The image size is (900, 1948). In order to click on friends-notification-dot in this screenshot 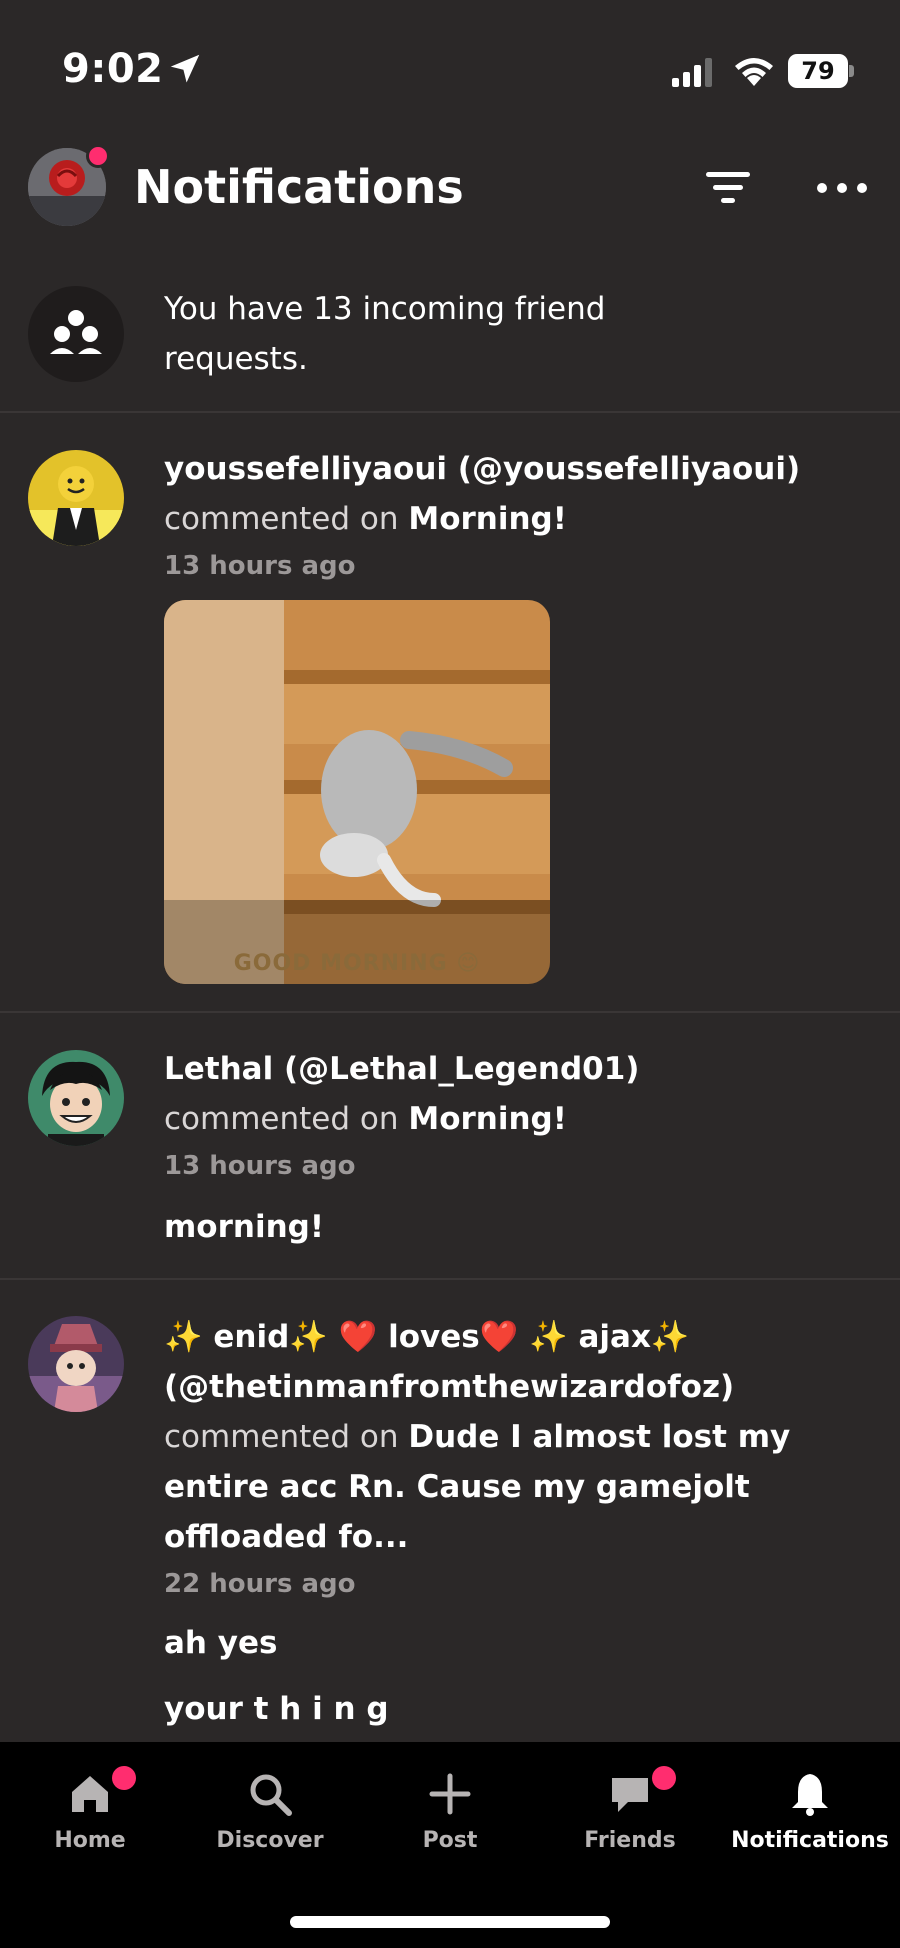, I will do `click(664, 1778)`.